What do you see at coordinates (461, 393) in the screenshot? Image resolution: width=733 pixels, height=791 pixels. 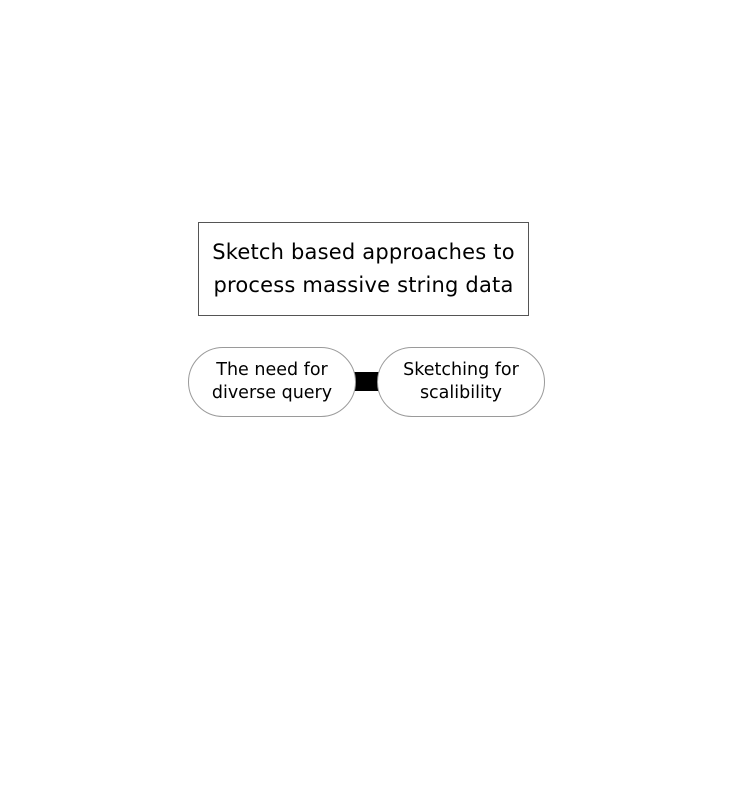 I see `child-node-line-2: scalibility` at bounding box center [461, 393].